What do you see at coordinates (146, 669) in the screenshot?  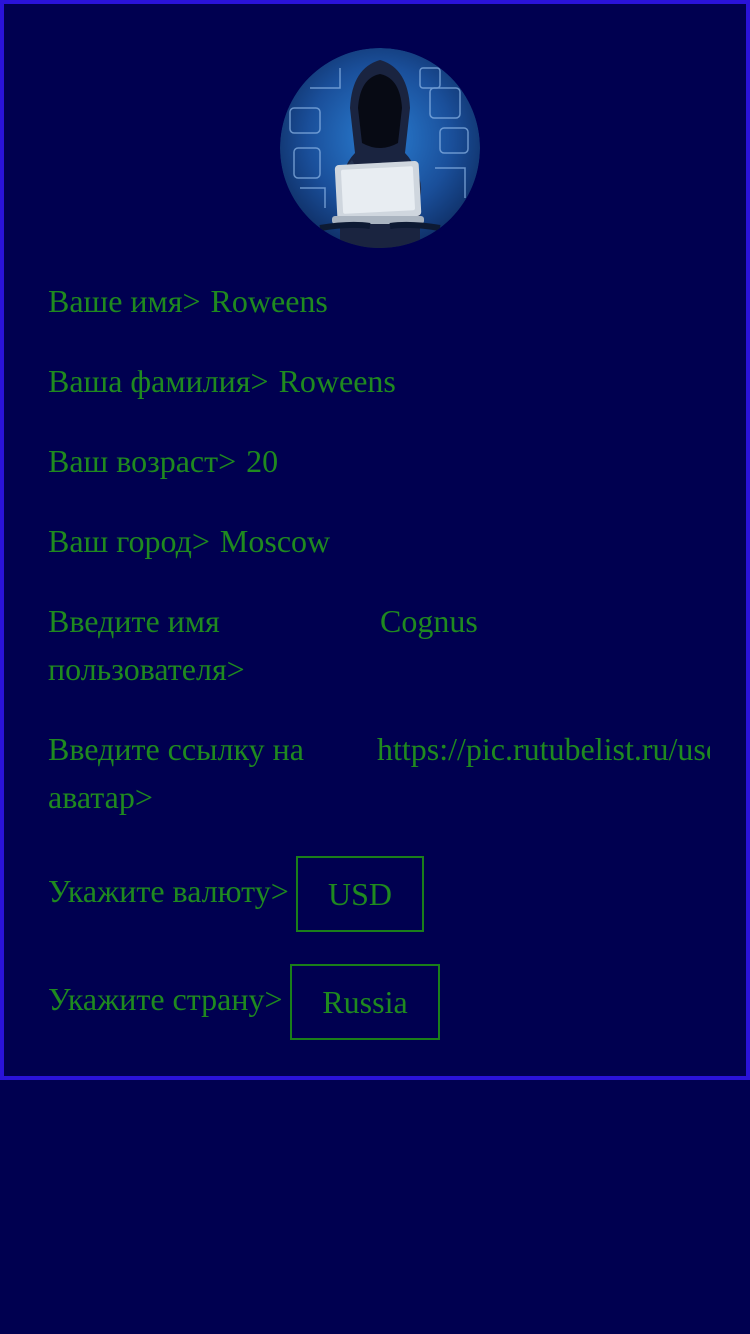 I see `username-label-line2: пользователя>` at bounding box center [146, 669].